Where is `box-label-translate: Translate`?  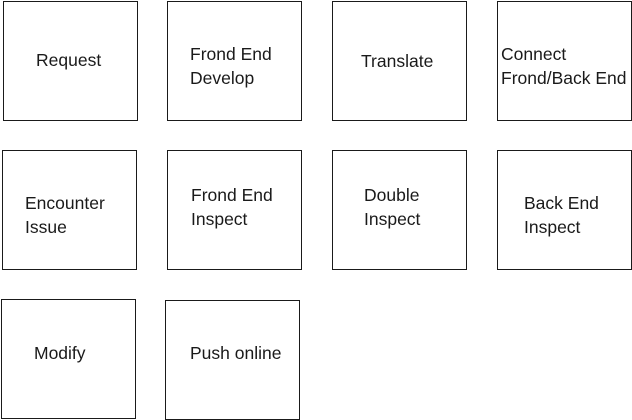 box-label-translate: Translate is located at coordinates (397, 61).